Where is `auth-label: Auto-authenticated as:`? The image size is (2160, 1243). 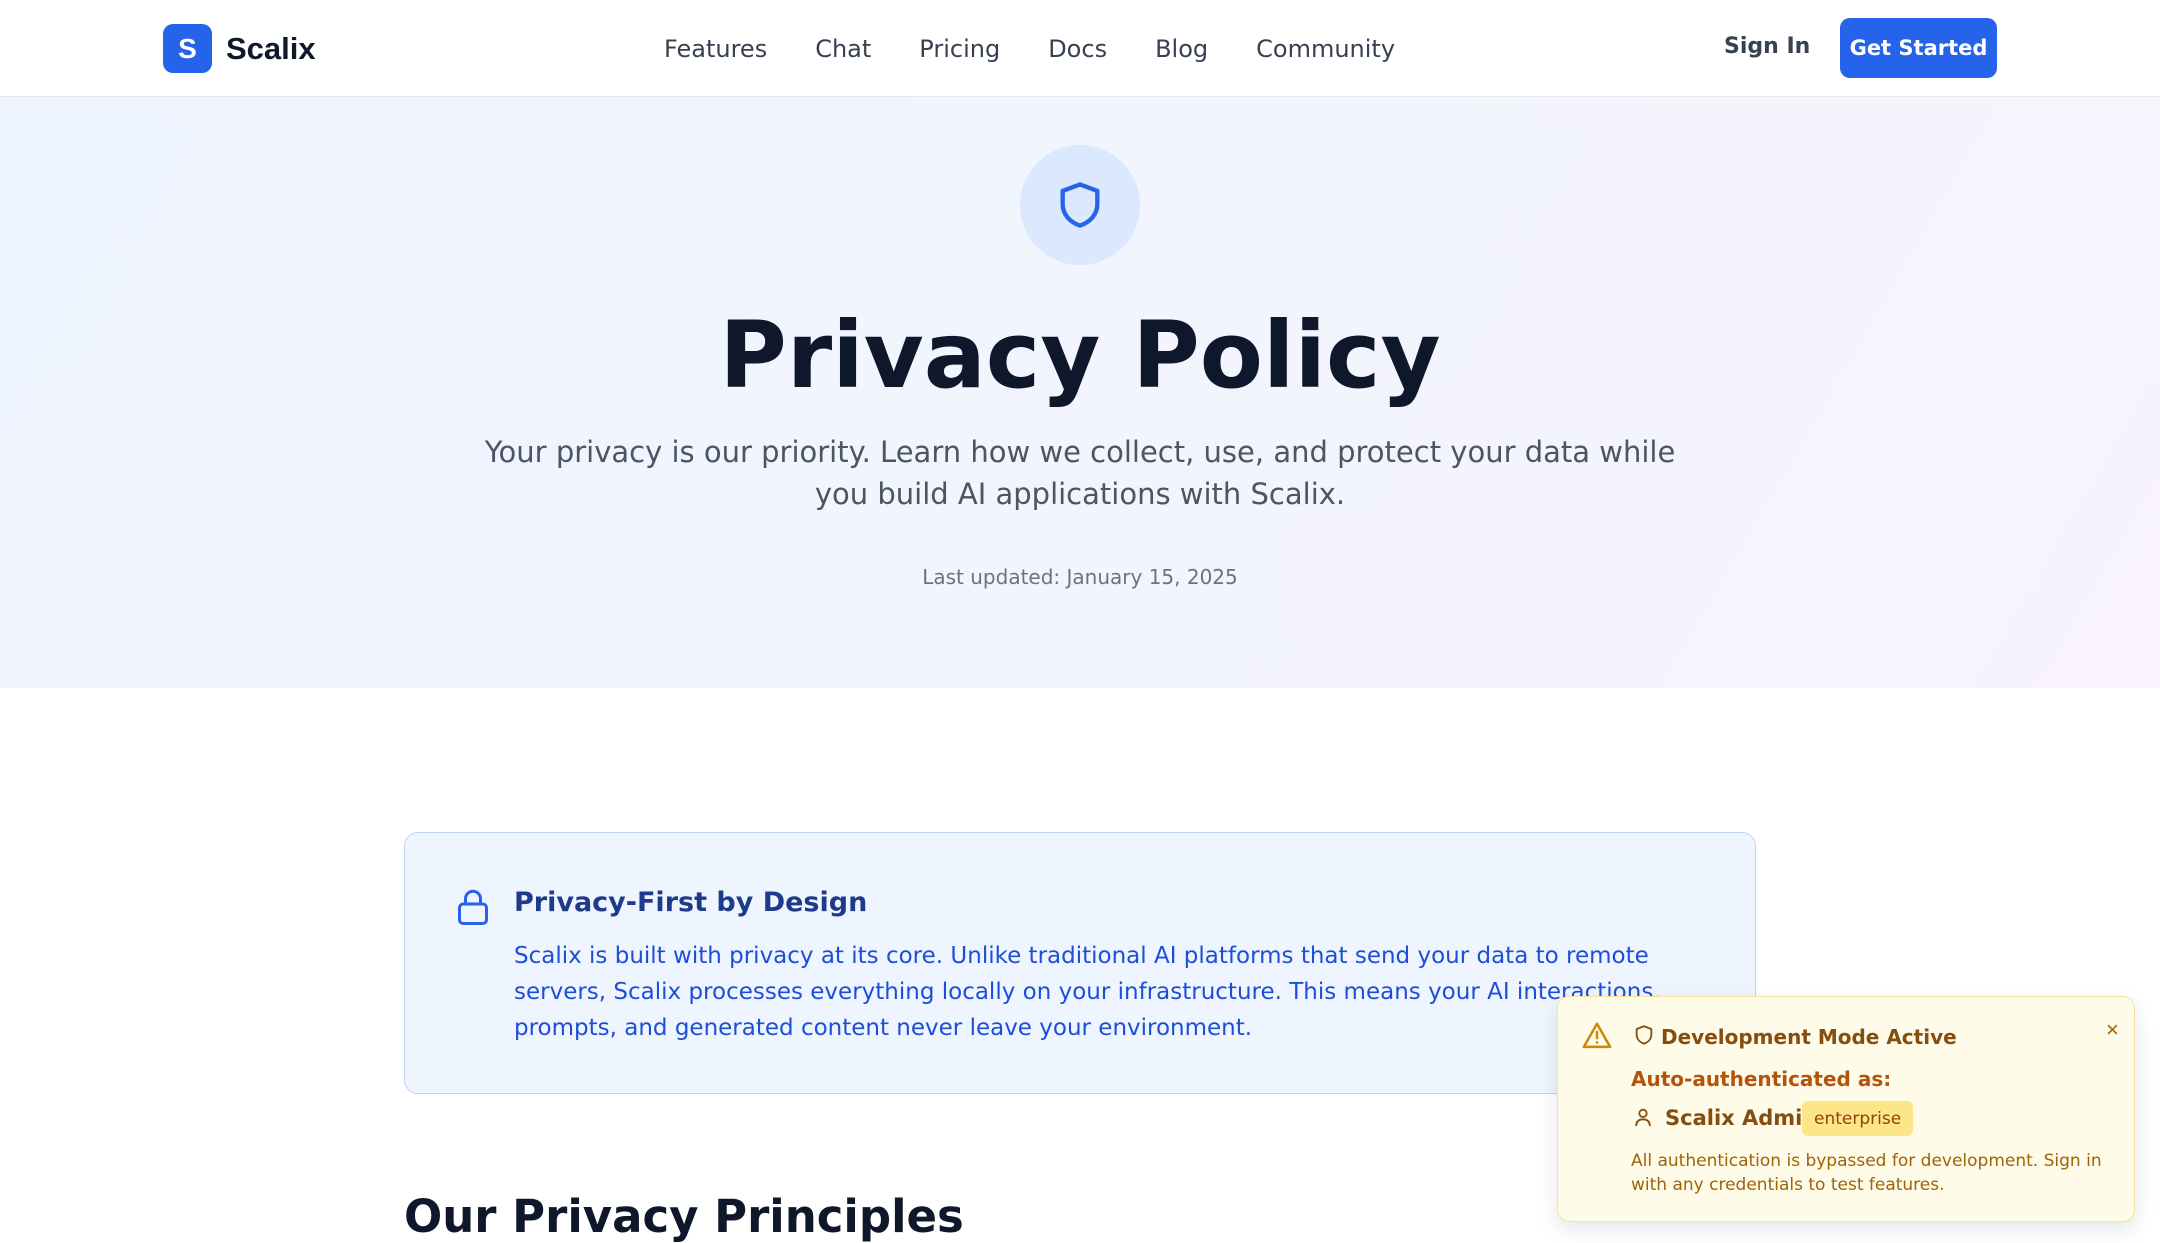
auth-label: Auto-authenticated as: is located at coordinates (1761, 1079).